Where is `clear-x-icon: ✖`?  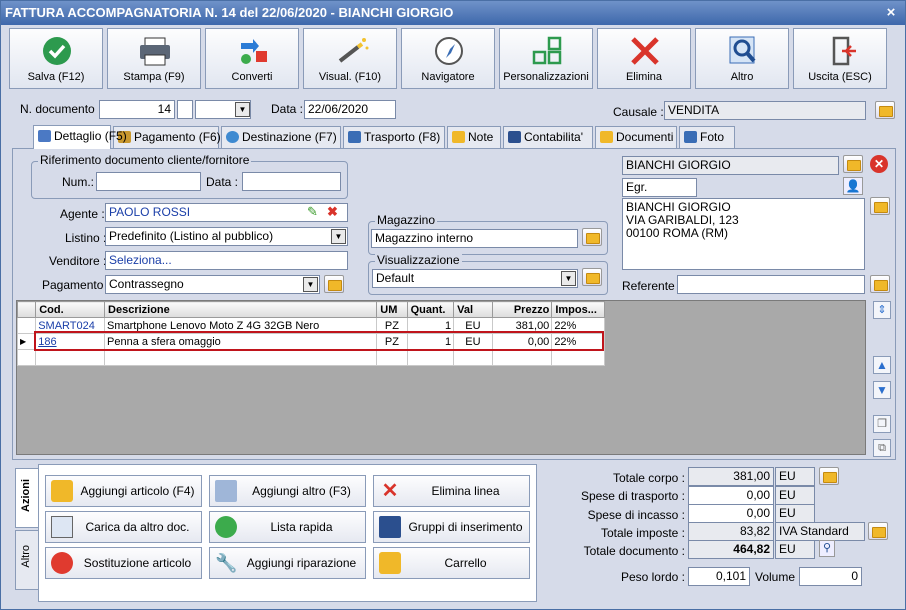 clear-x-icon: ✖ is located at coordinates (332, 212).